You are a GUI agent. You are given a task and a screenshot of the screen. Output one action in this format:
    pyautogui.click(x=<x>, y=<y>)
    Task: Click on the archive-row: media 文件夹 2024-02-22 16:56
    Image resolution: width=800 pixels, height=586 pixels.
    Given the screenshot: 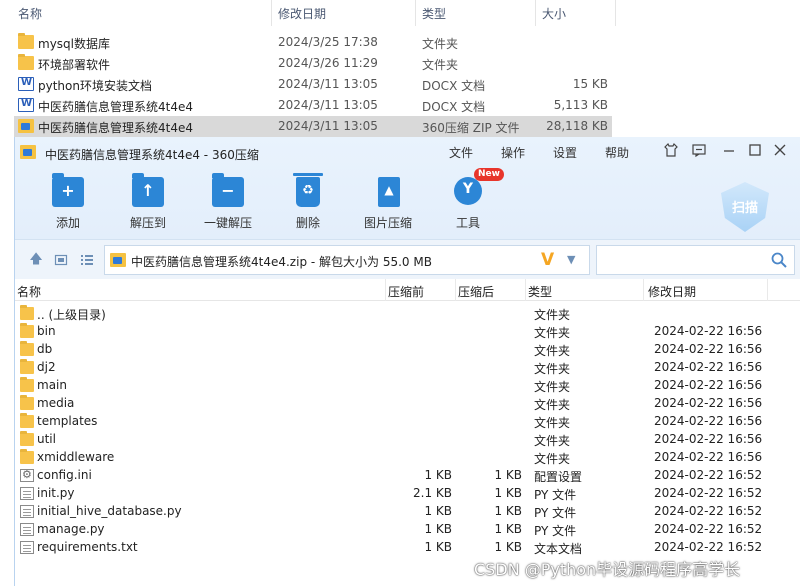 What is the action you would take?
    pyautogui.click(x=407, y=404)
    